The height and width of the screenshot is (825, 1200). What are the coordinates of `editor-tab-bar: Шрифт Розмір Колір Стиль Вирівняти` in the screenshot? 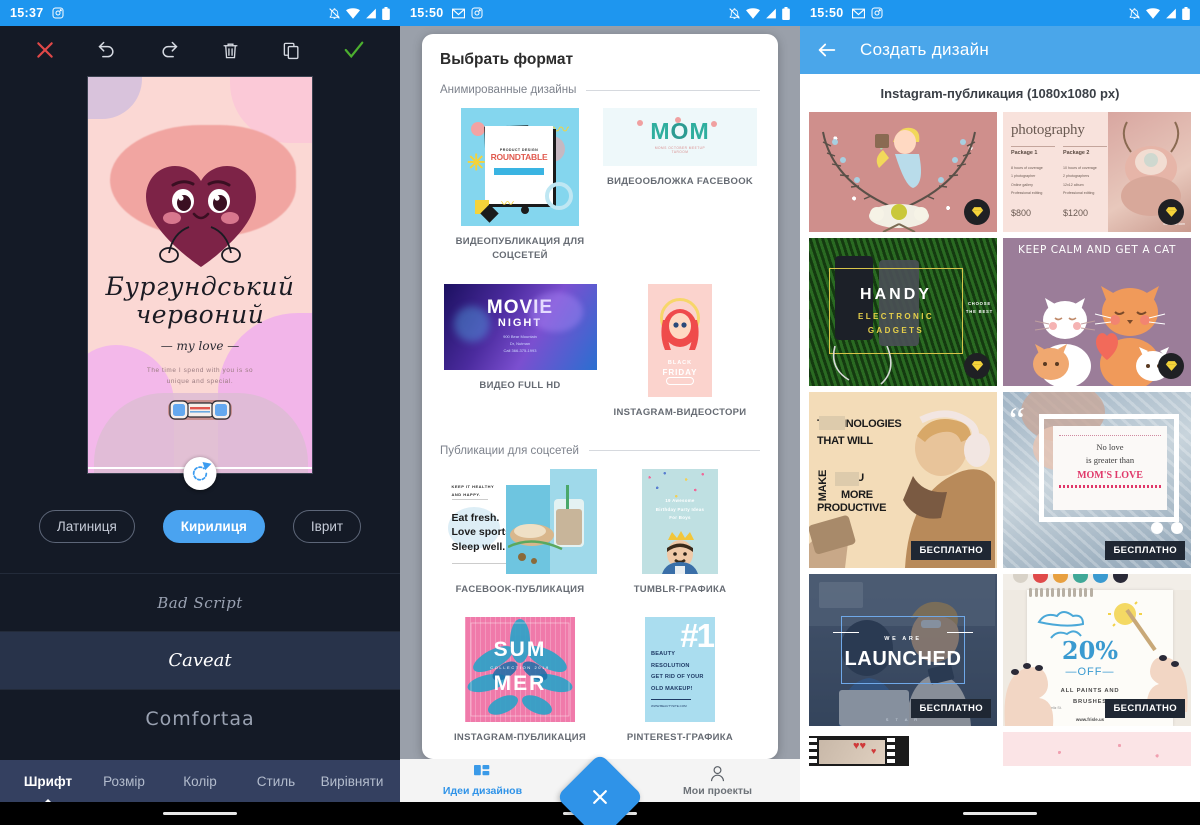 It's located at (200, 781).